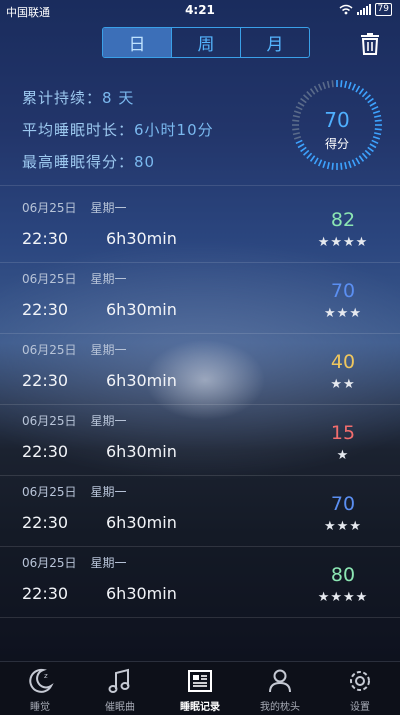 The height and width of the screenshot is (715, 400). Describe the element at coordinates (40, 707) in the screenshot. I see `bottom-tab-label: 睡觉` at that location.